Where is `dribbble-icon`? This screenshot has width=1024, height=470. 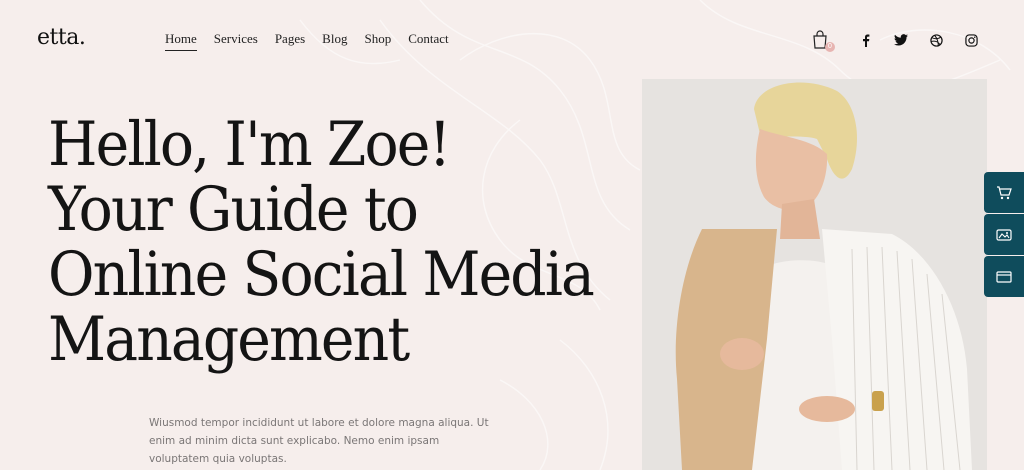 dribbble-icon is located at coordinates (936, 40).